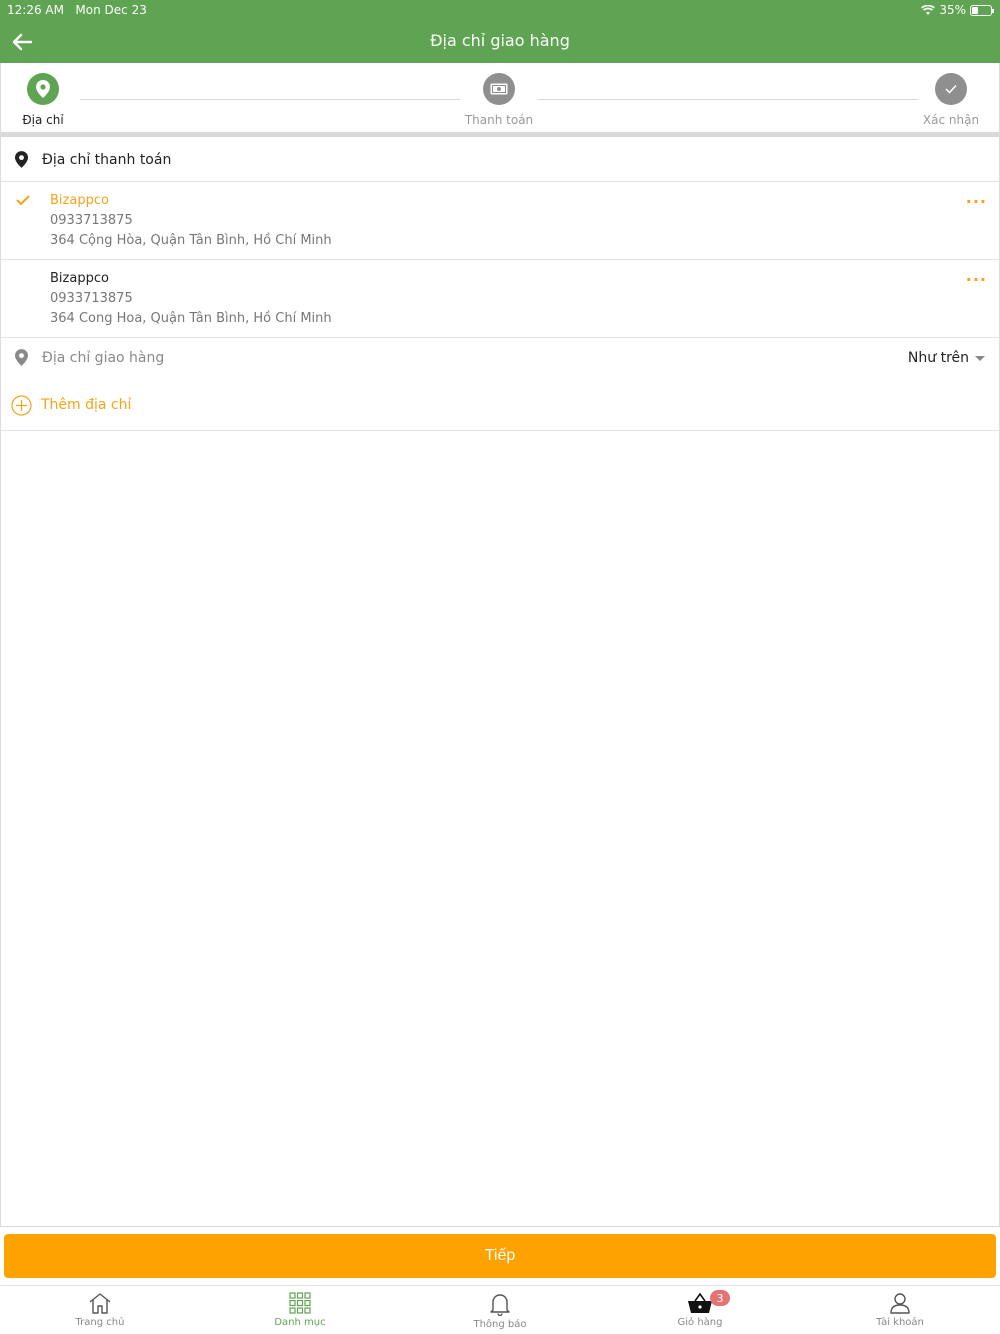 The height and width of the screenshot is (1334, 1000). I want to click on tab-account: Tài khoản, so click(900, 1310).